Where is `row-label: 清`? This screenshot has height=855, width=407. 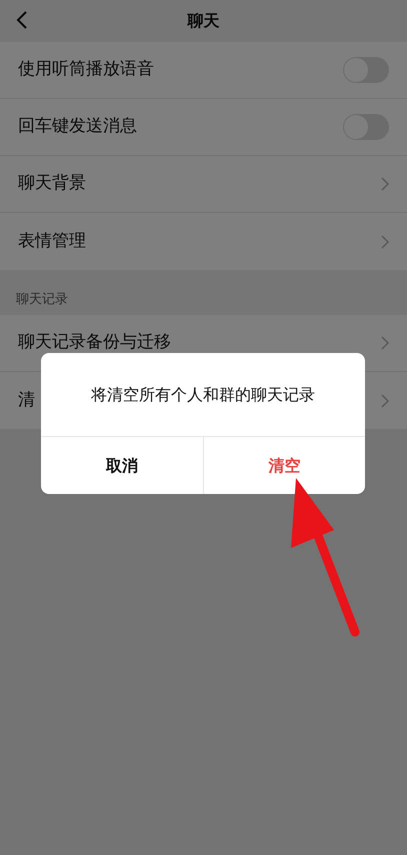
row-label: 清 is located at coordinates (26, 400).